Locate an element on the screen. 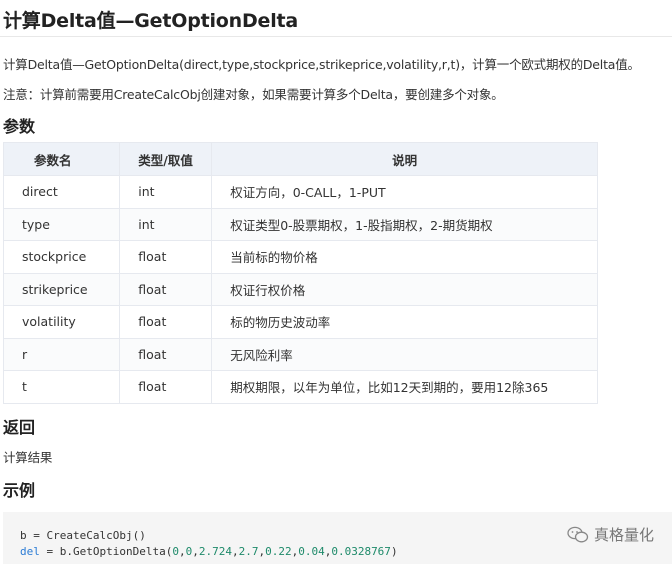 The height and width of the screenshot is (564, 672). code-call: = b.GetOptionDelta( is located at coordinates (106, 551).